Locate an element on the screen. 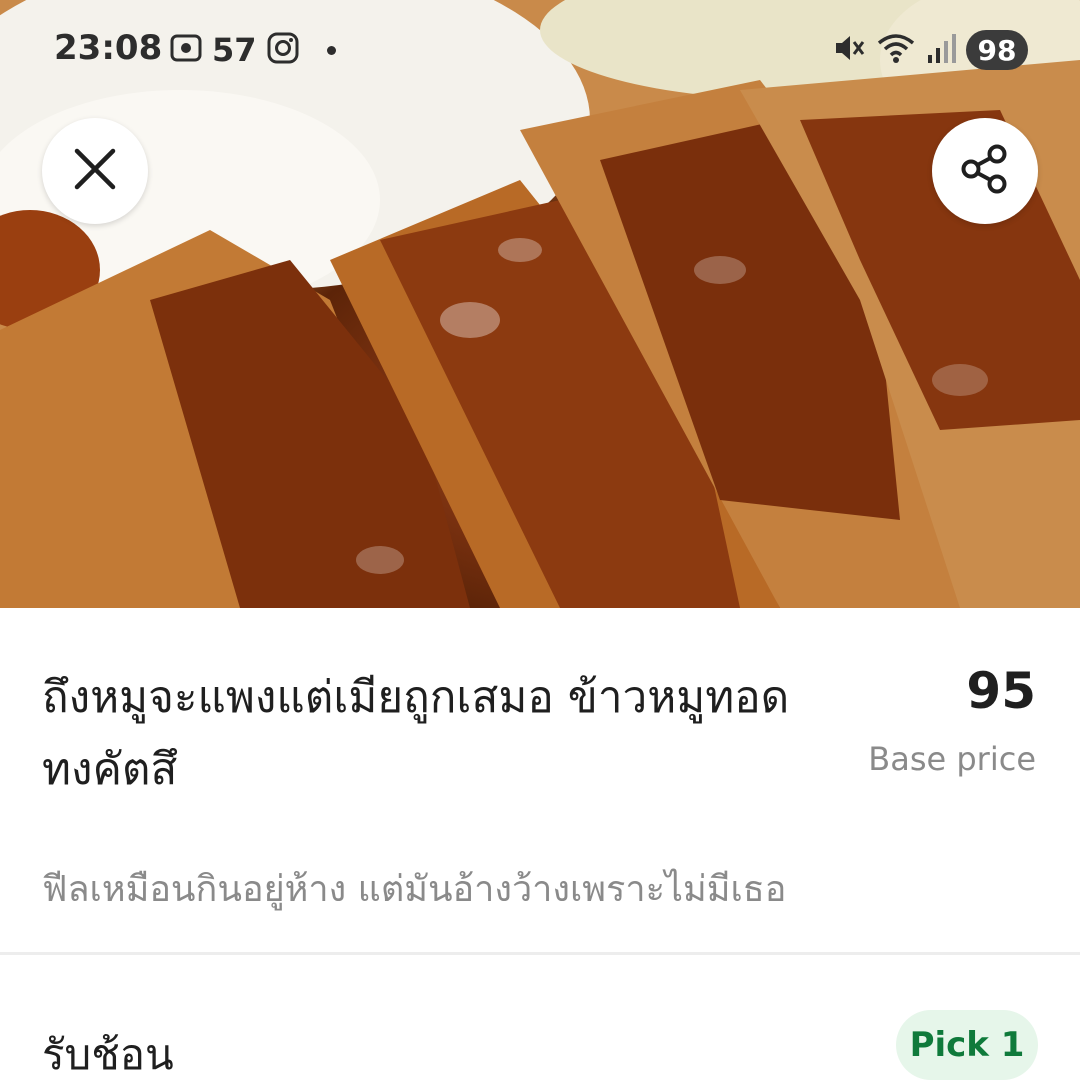 This screenshot has width=1080, height=1088. share-button is located at coordinates (985, 171).